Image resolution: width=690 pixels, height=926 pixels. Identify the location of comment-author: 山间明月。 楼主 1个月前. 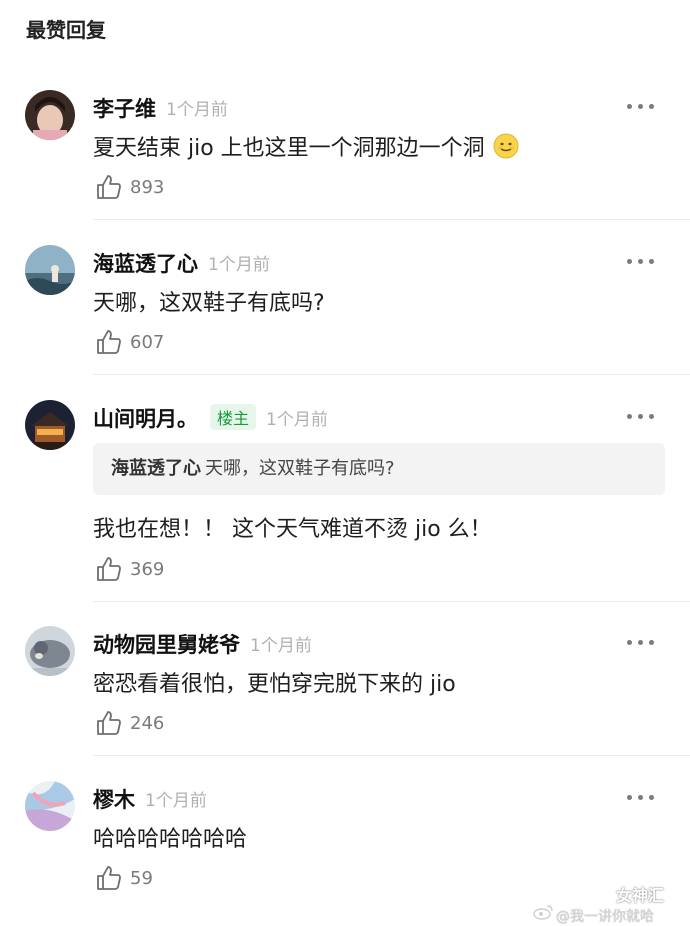
(210, 418).